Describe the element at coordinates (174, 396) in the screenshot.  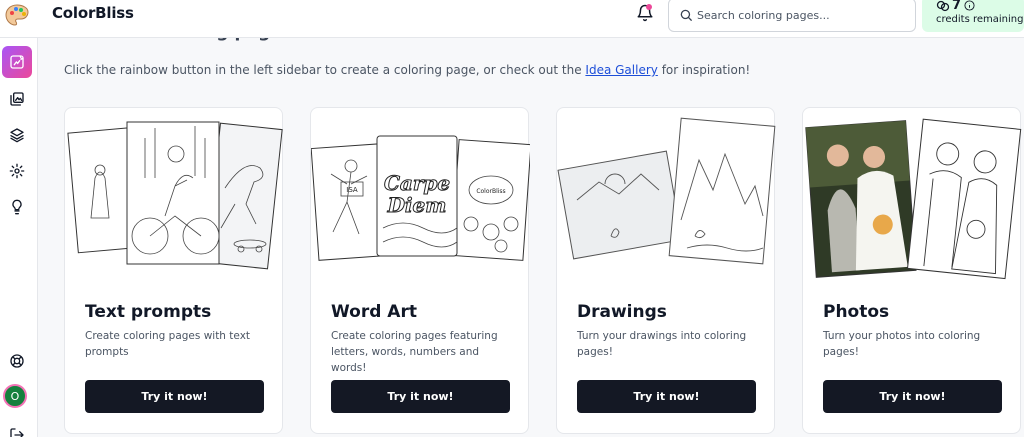
I see `try-text-prompts-button: Try it now!` at that location.